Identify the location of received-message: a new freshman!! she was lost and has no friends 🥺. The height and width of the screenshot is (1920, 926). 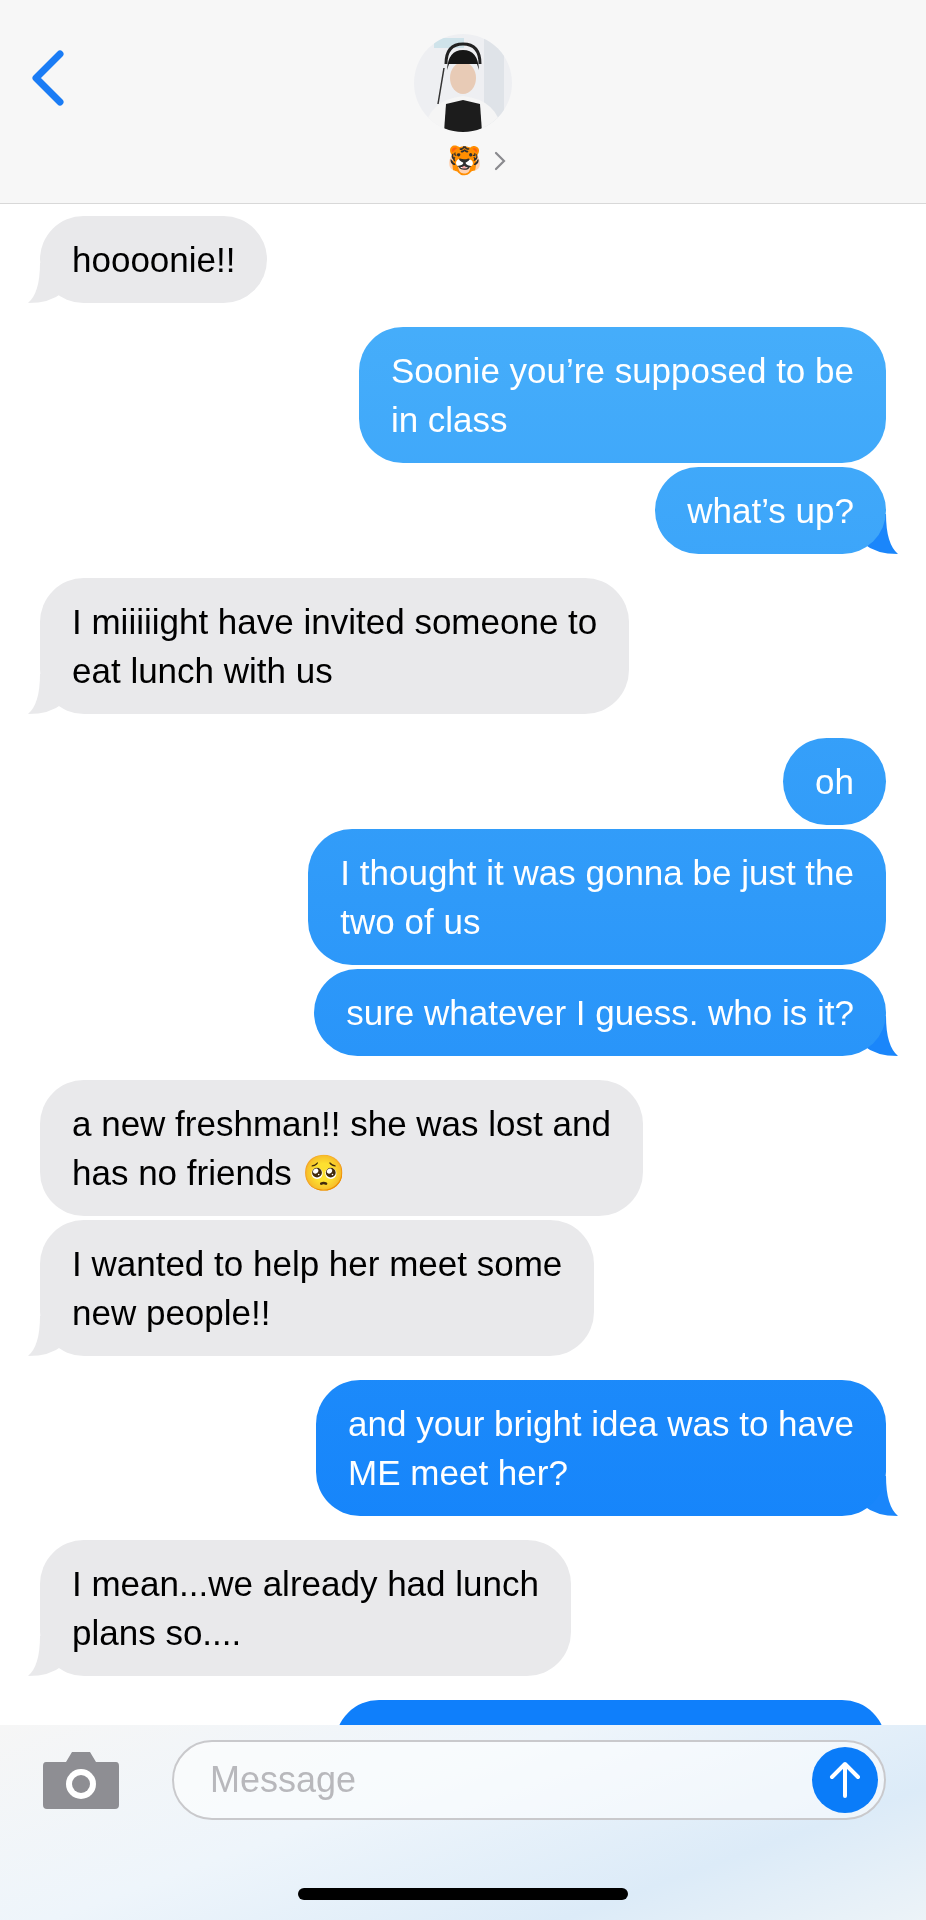
(341, 1148).